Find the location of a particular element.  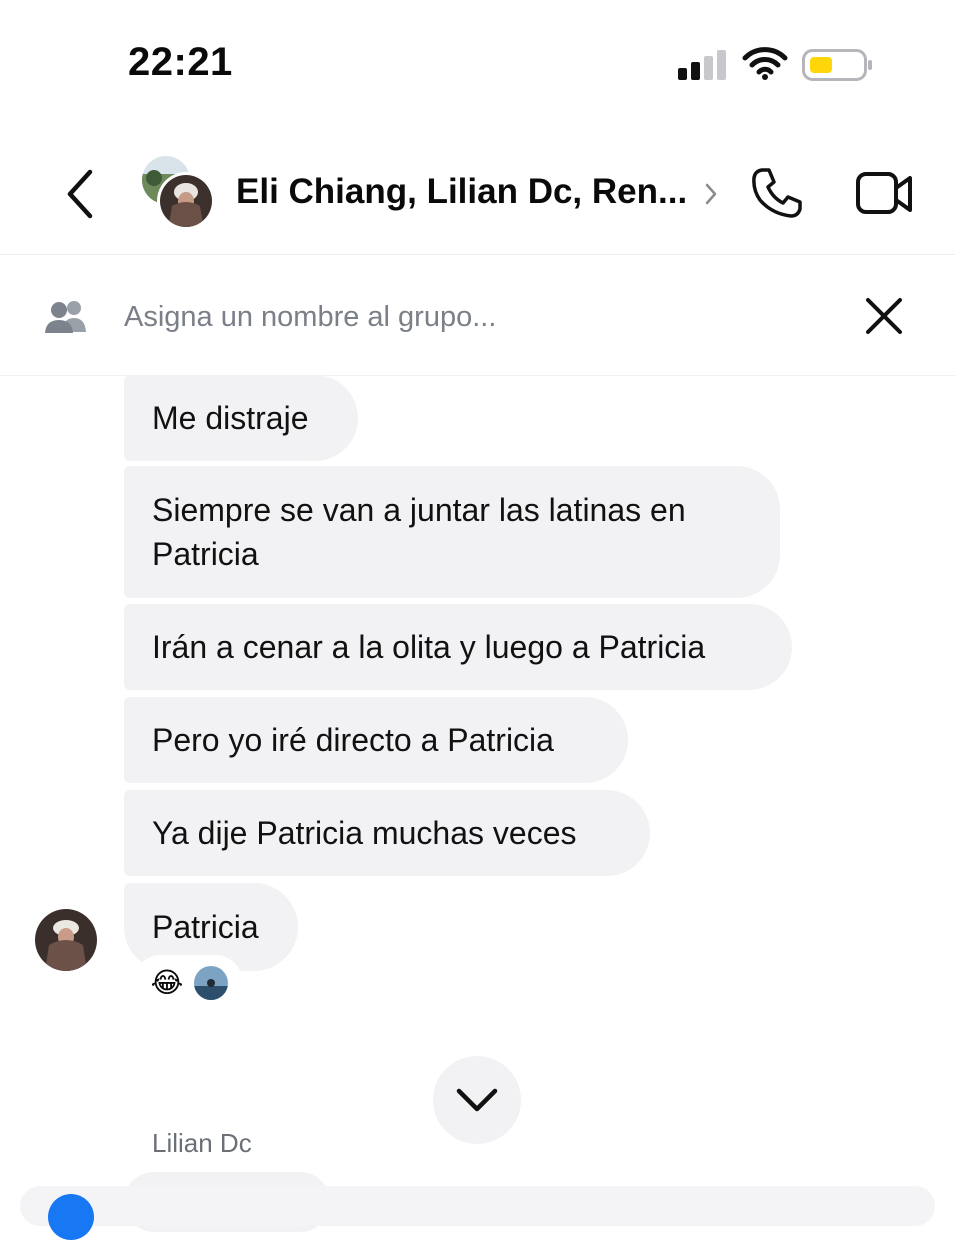

cellular-signal-icon is located at coordinates (702, 65).